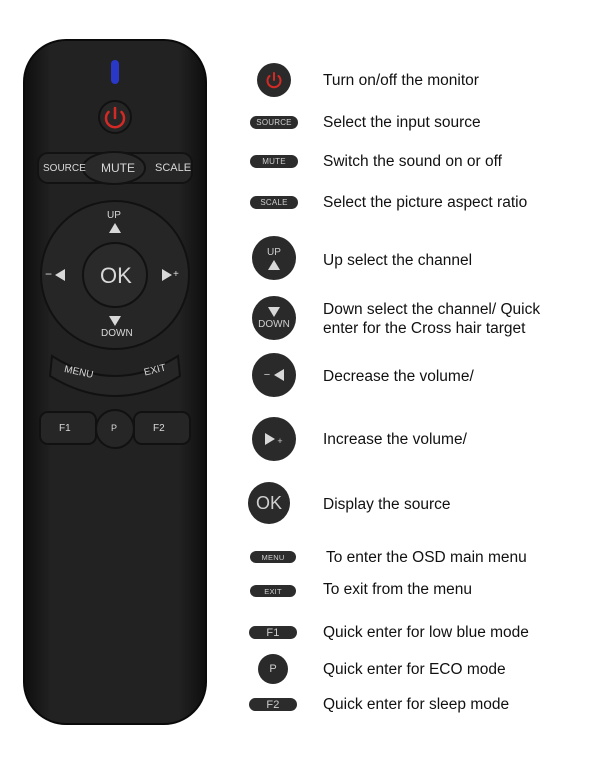 This screenshot has width=590, height=766. I want to click on ok-label: OK, so click(116, 276).